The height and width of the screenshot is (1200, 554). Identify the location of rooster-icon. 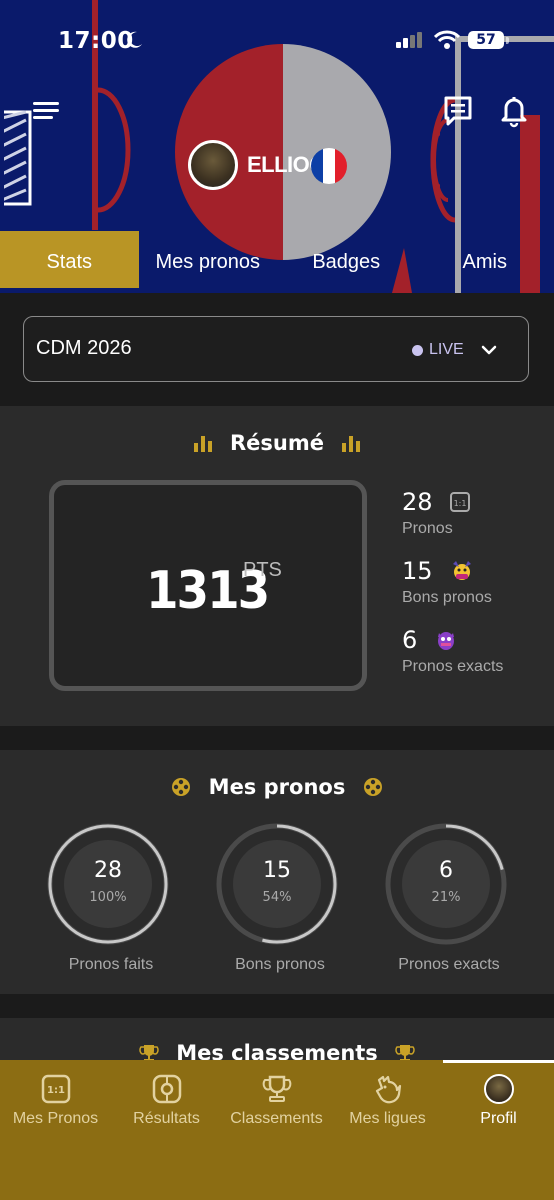
(388, 1089).